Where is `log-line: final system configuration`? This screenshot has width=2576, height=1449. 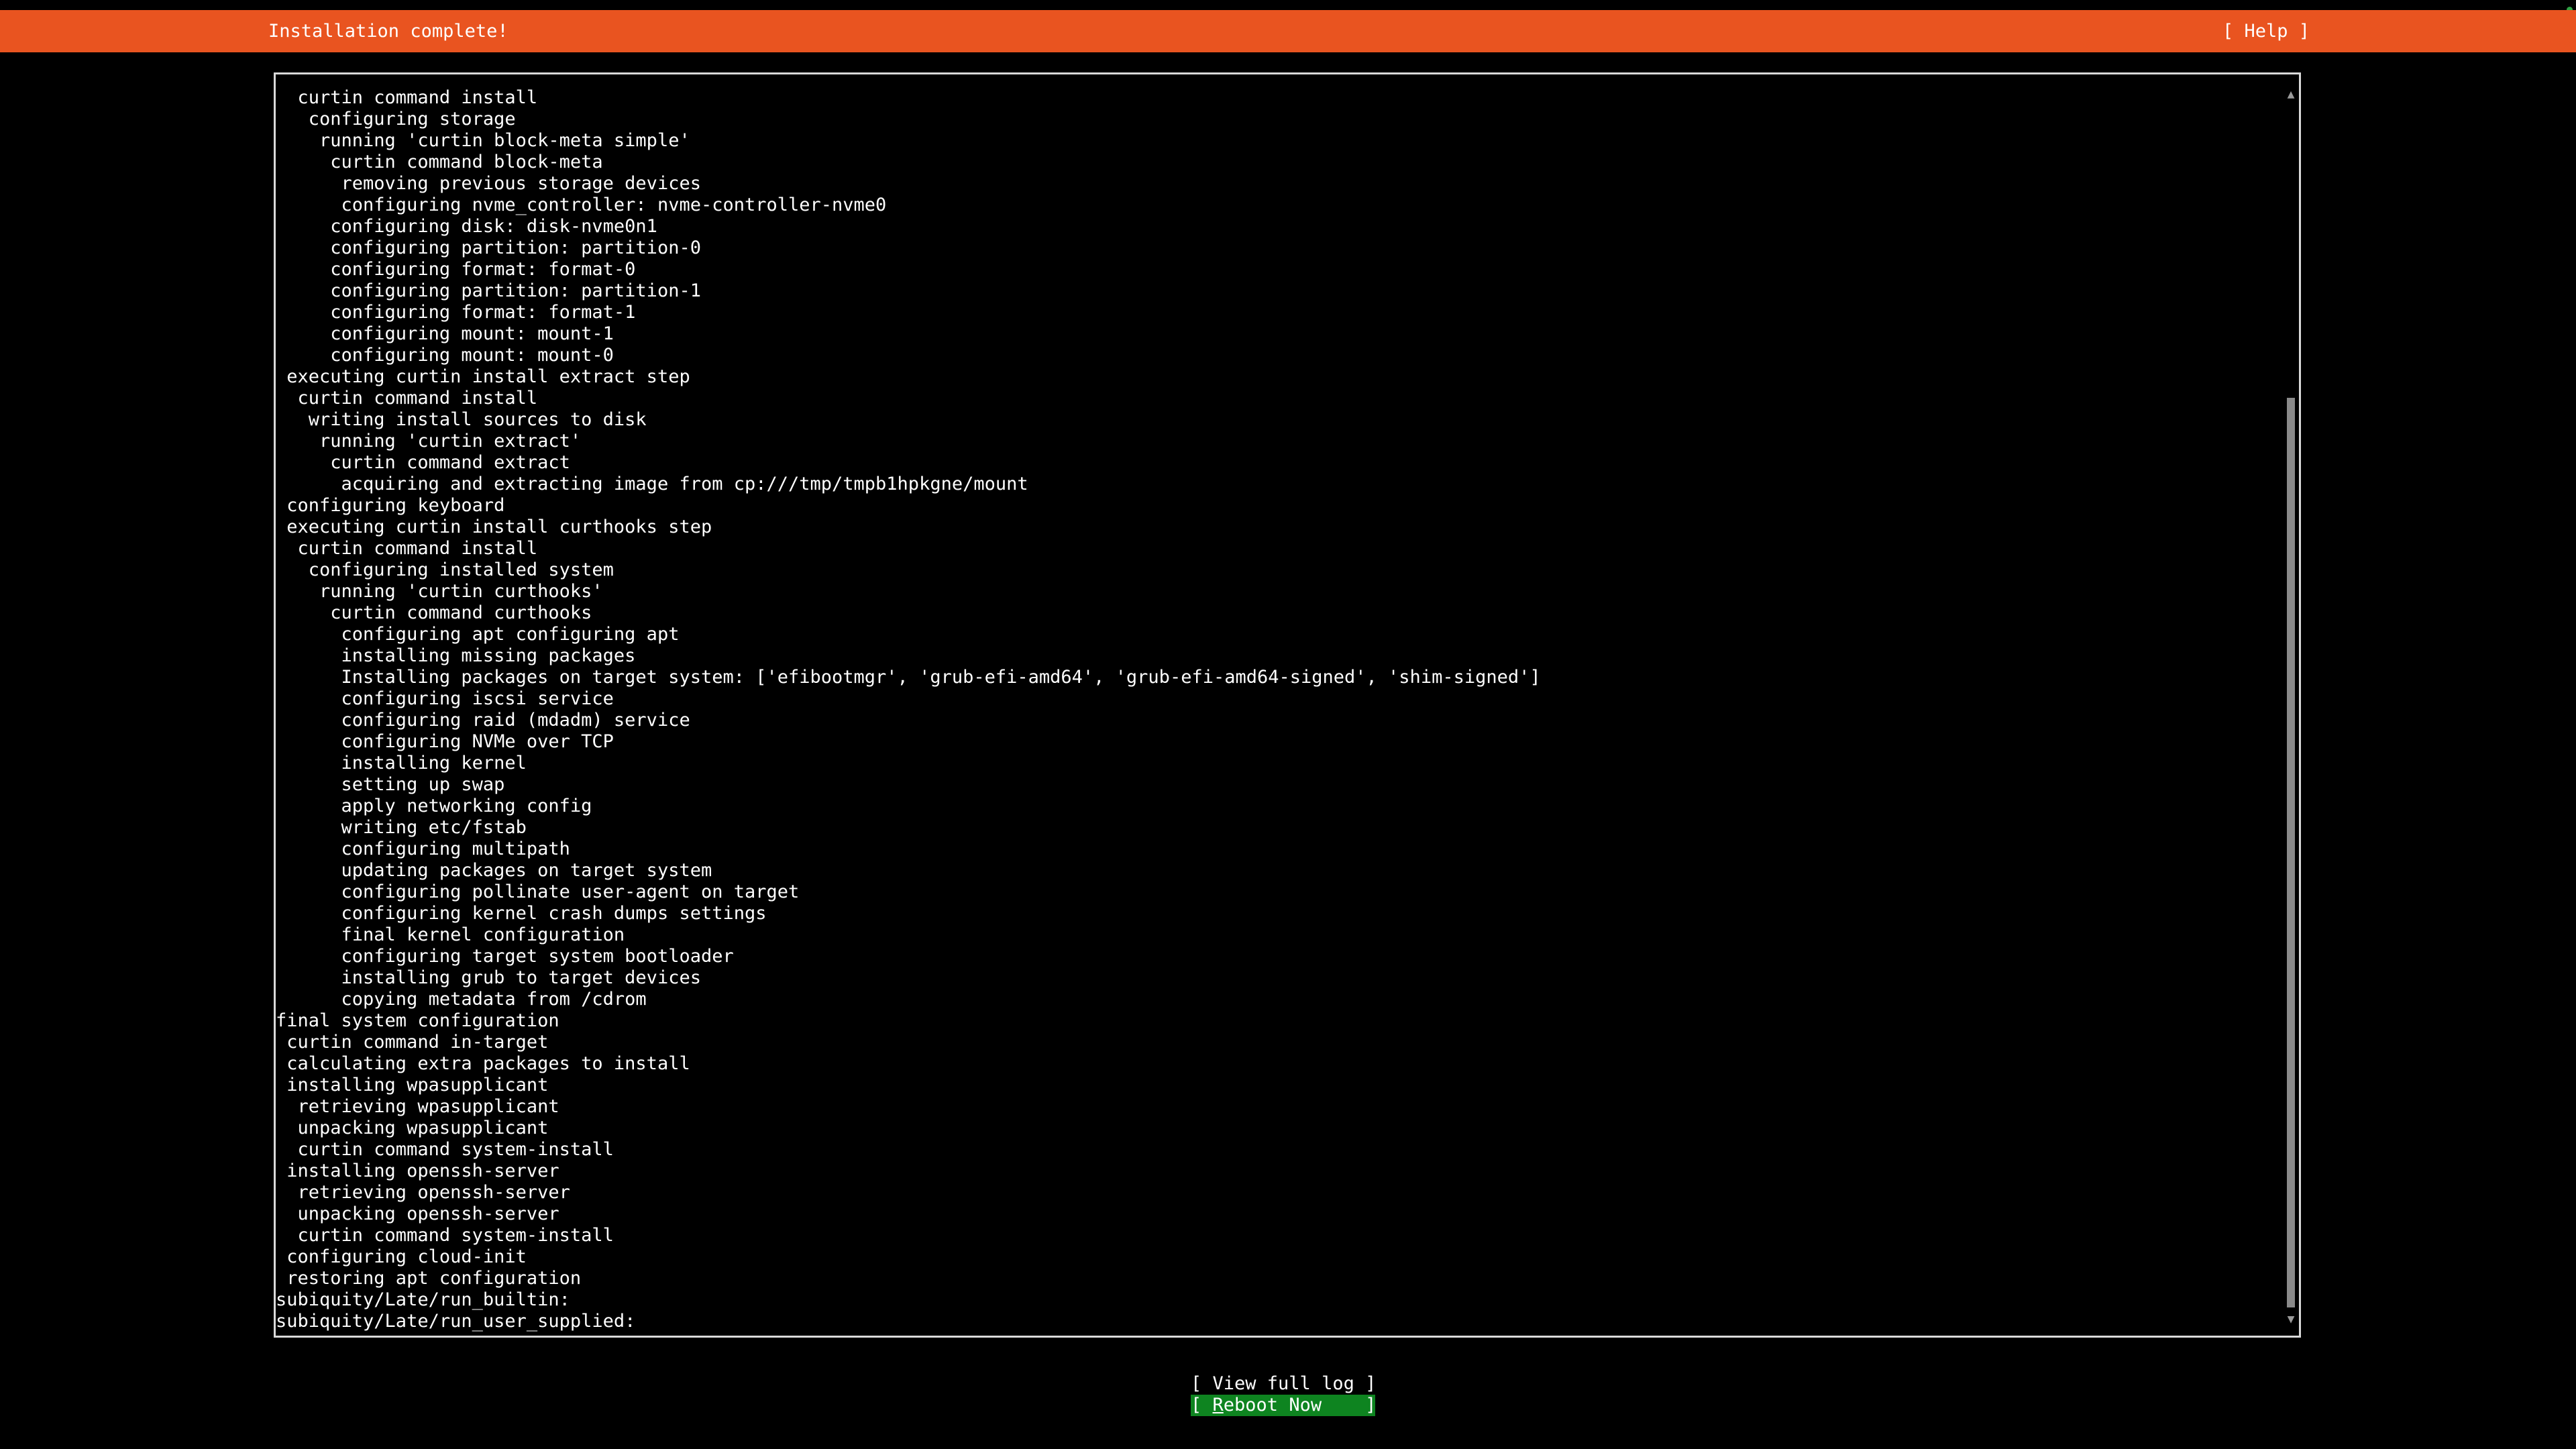
log-line: final system configuration is located at coordinates (417, 1020).